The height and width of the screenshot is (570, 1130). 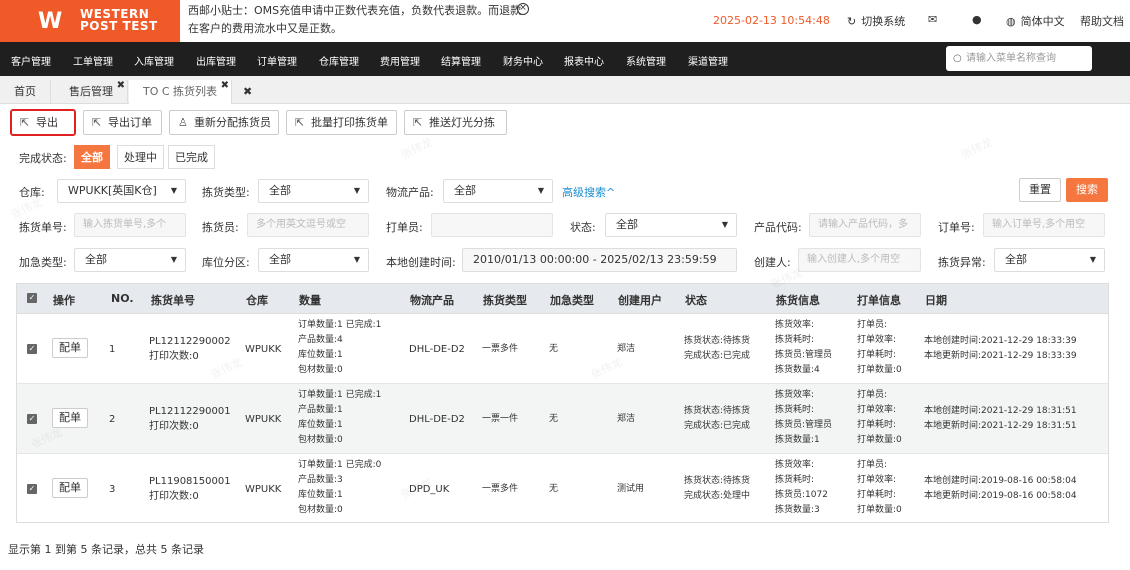 What do you see at coordinates (32, 298) in the screenshot?
I see `select-all-checkbox: ✓` at bounding box center [32, 298].